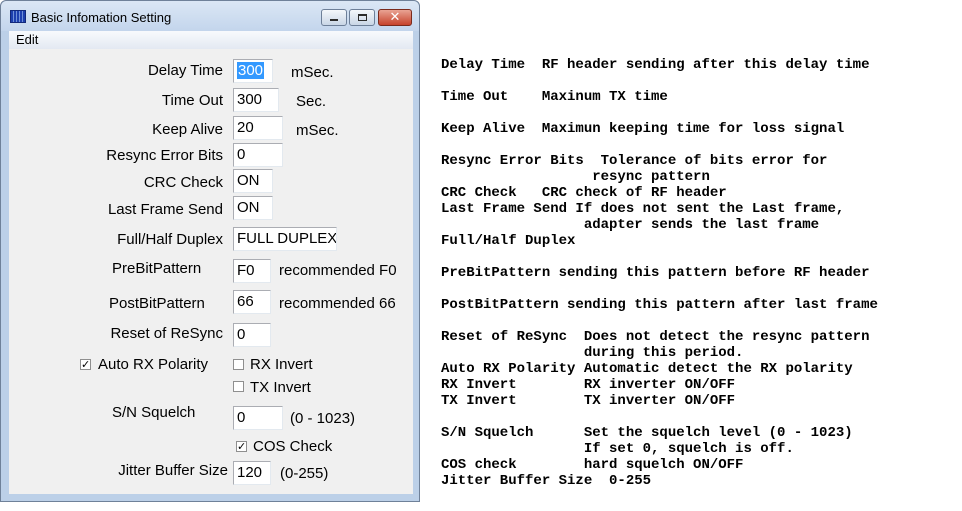 The height and width of the screenshot is (511, 962). What do you see at coordinates (170, 239) in the screenshot?
I see `full-half-duplex-label: Full/Half Duplex` at bounding box center [170, 239].